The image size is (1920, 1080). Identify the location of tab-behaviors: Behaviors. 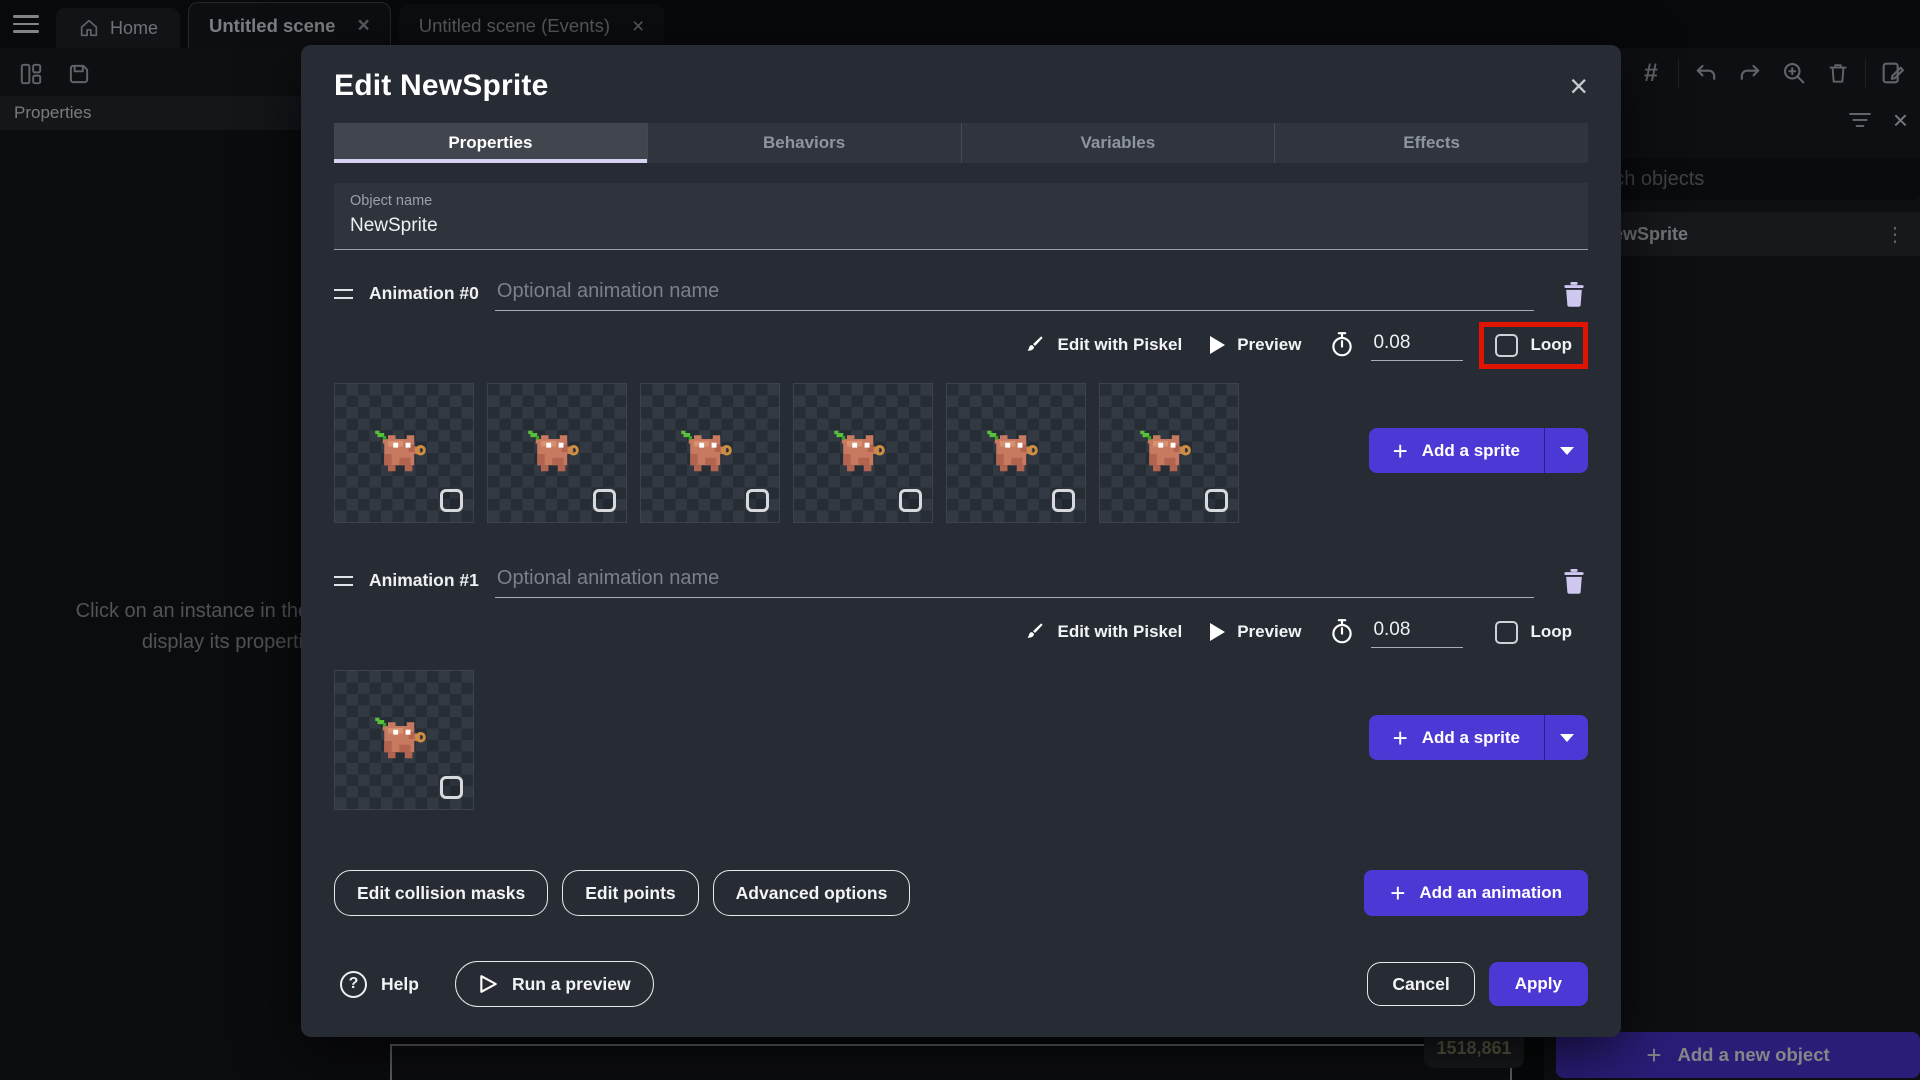
(803, 143).